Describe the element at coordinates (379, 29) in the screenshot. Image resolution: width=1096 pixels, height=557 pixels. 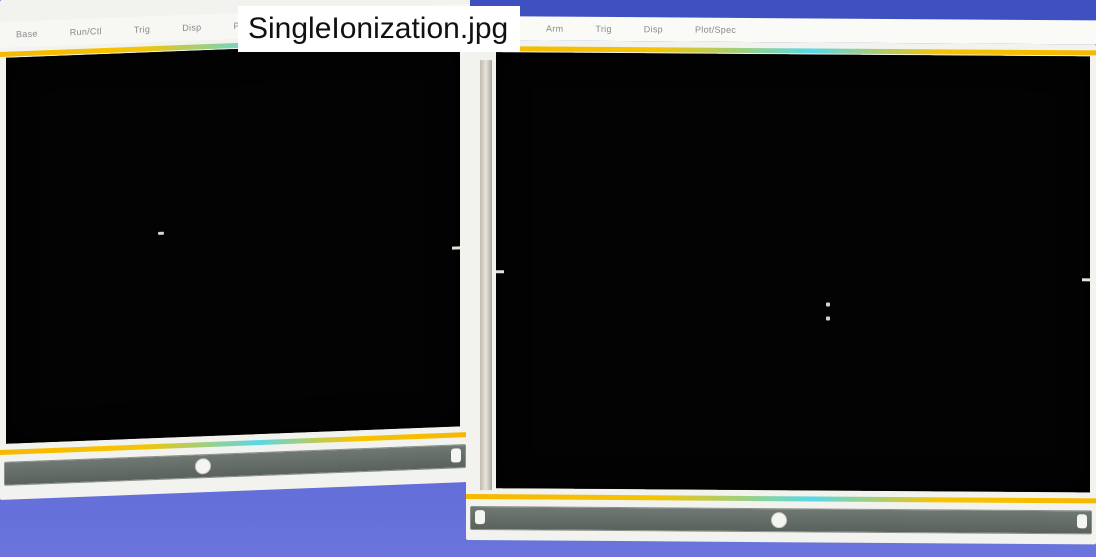
I see `file-title: SingleIonization.jpg` at that location.